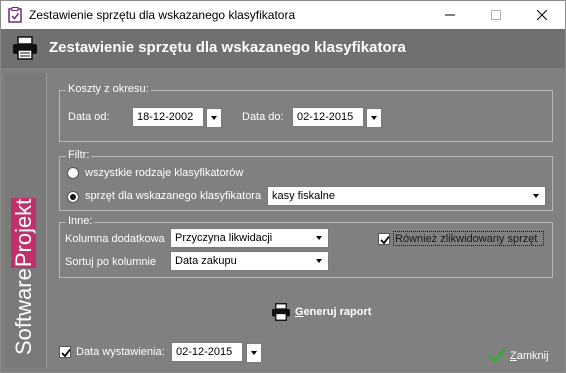 This screenshot has height=373, width=566. Describe the element at coordinates (207, 352) in the screenshot. I see `issue-date-field: 02-12-2015` at that location.